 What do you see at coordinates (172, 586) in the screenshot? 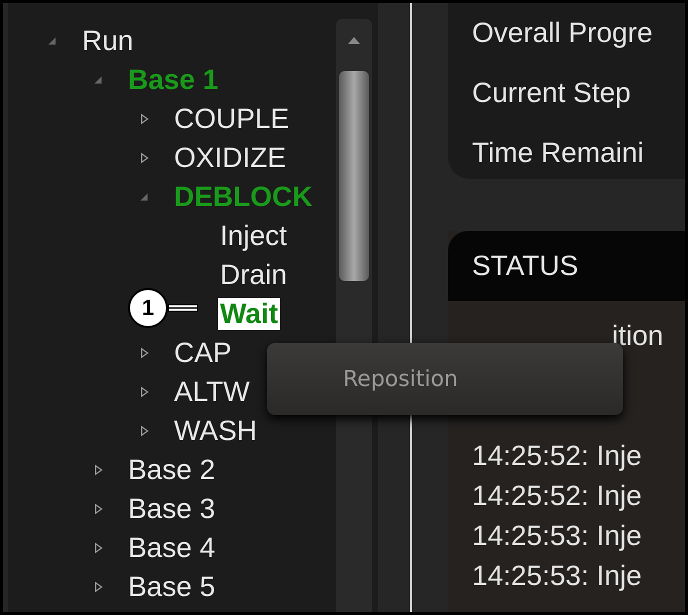
I see `tree-item: Base 5` at bounding box center [172, 586].